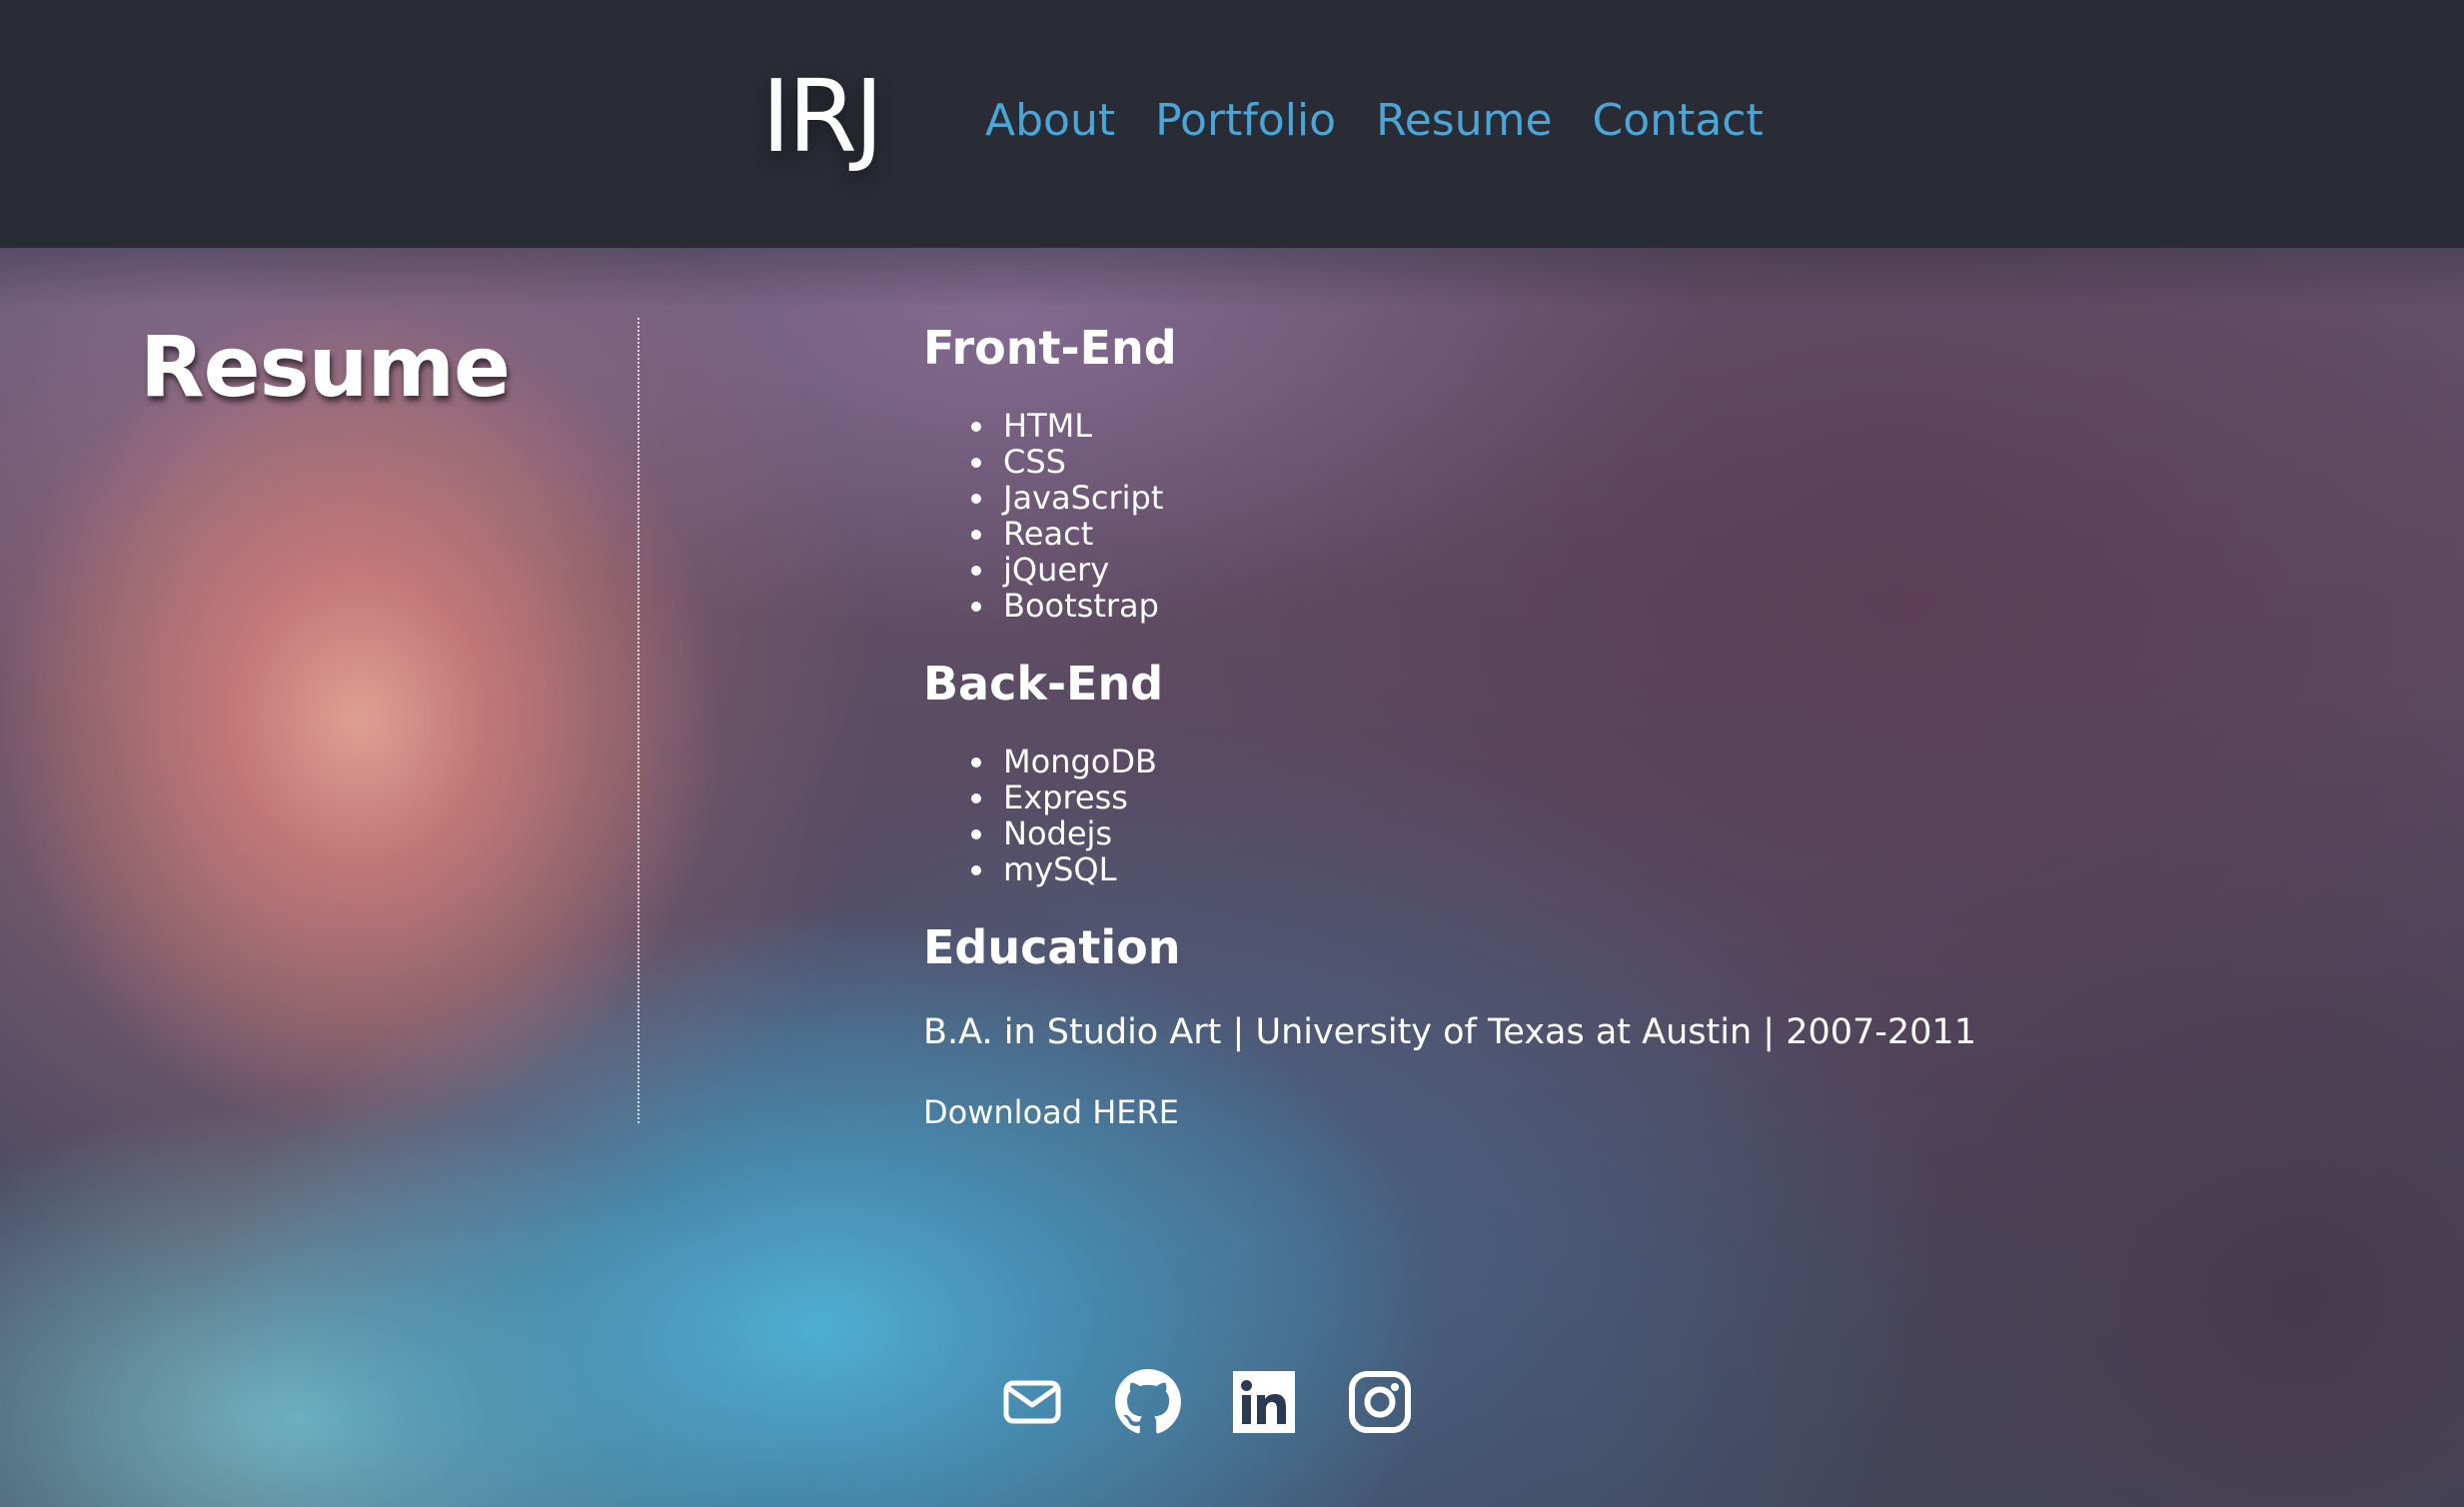 Image resolution: width=2464 pixels, height=1507 pixels. Describe the element at coordinates (1206, 1402) in the screenshot. I see `social-links` at that location.